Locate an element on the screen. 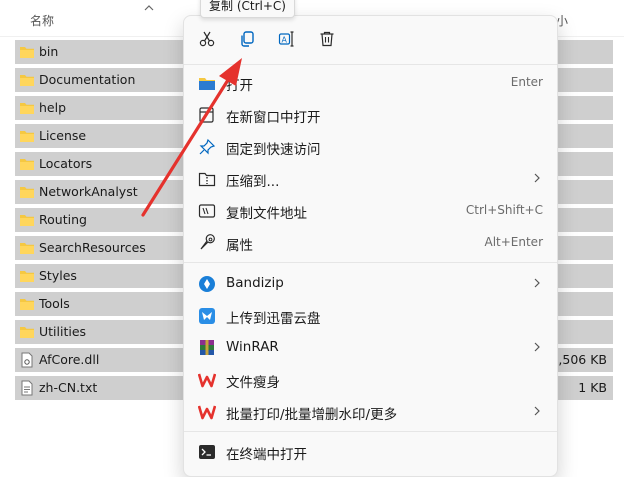 This screenshot has height=477, width=624. context-menu-quick-actions: A is located at coordinates (370, 40).